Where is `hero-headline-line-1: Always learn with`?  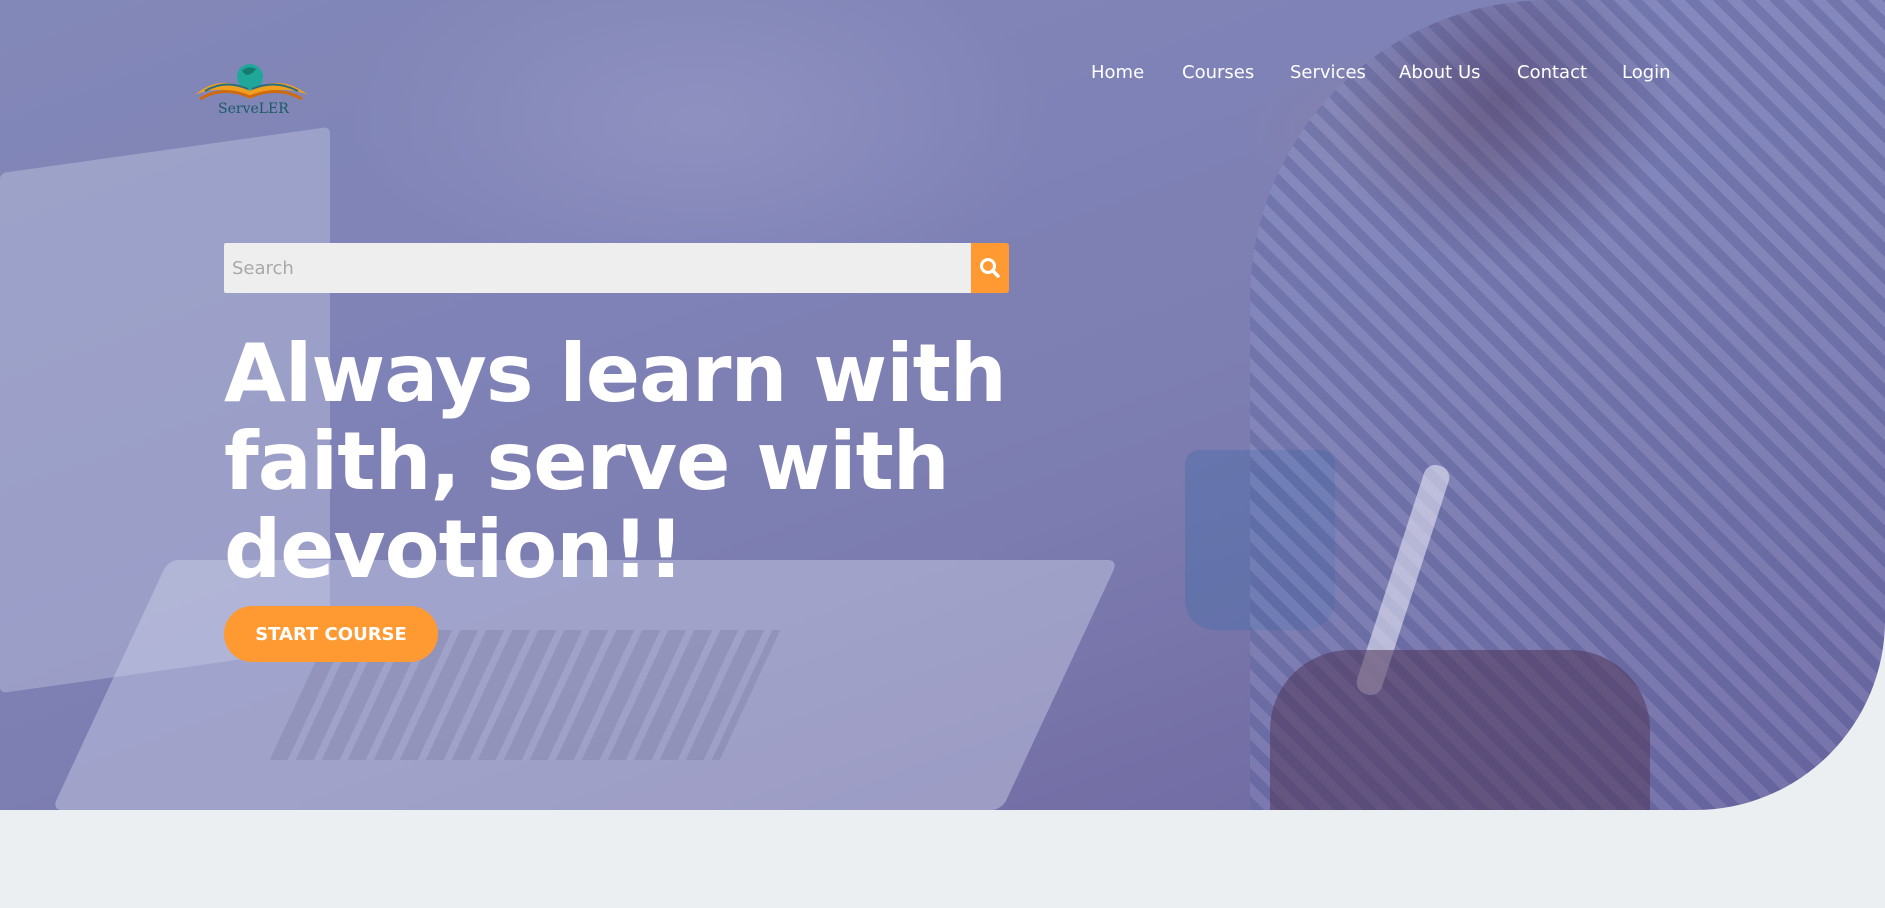 hero-headline-line-1: Always learn with is located at coordinates (615, 373).